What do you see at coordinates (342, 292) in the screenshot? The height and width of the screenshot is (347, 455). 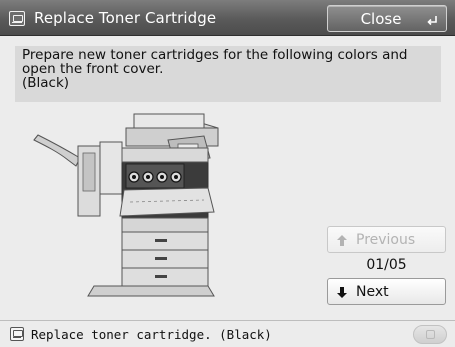 I see `down-arrow-icon` at bounding box center [342, 292].